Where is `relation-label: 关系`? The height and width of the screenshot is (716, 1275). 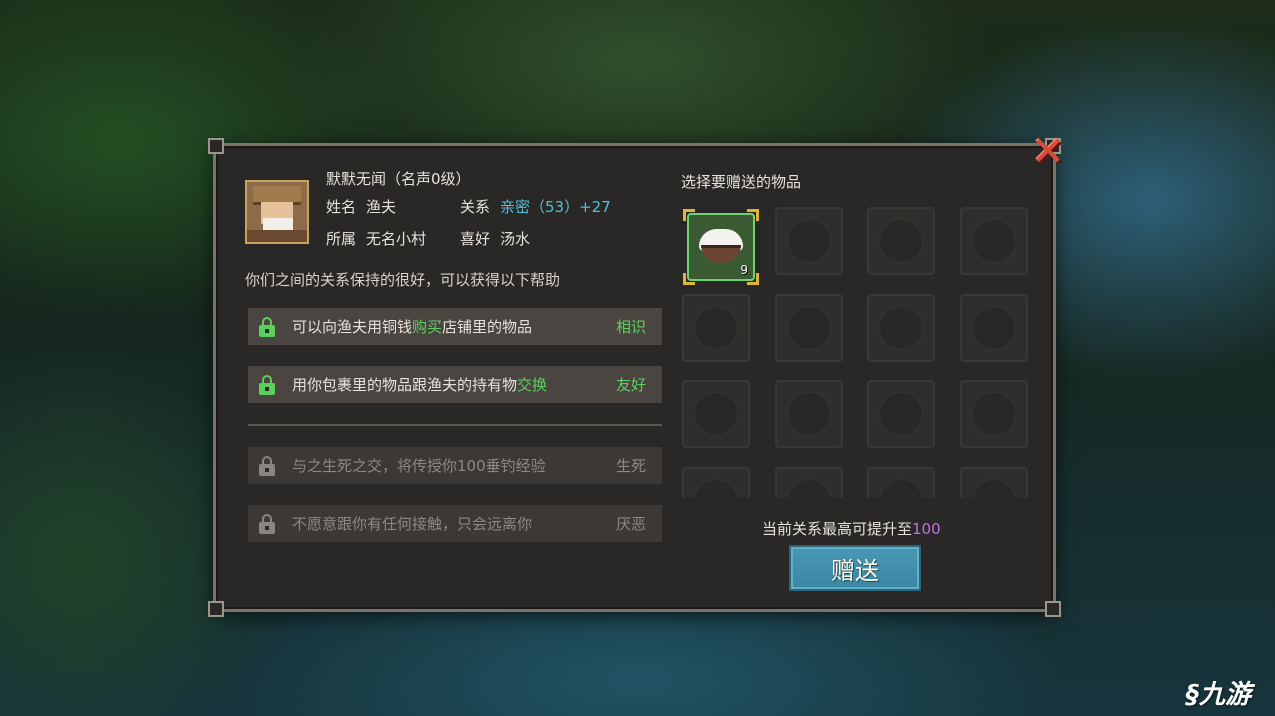 relation-label: 关系 is located at coordinates (475, 207).